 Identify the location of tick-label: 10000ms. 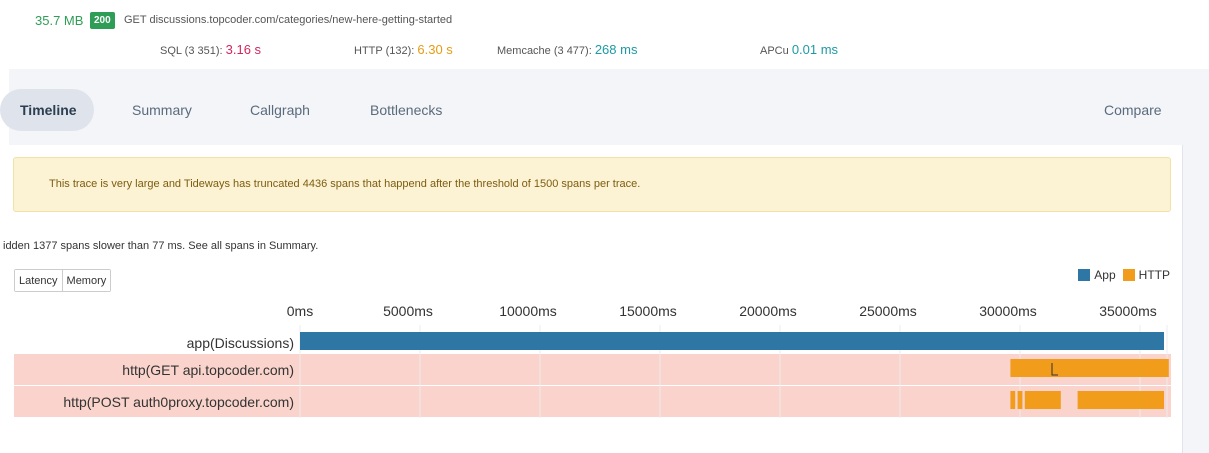
(528, 311).